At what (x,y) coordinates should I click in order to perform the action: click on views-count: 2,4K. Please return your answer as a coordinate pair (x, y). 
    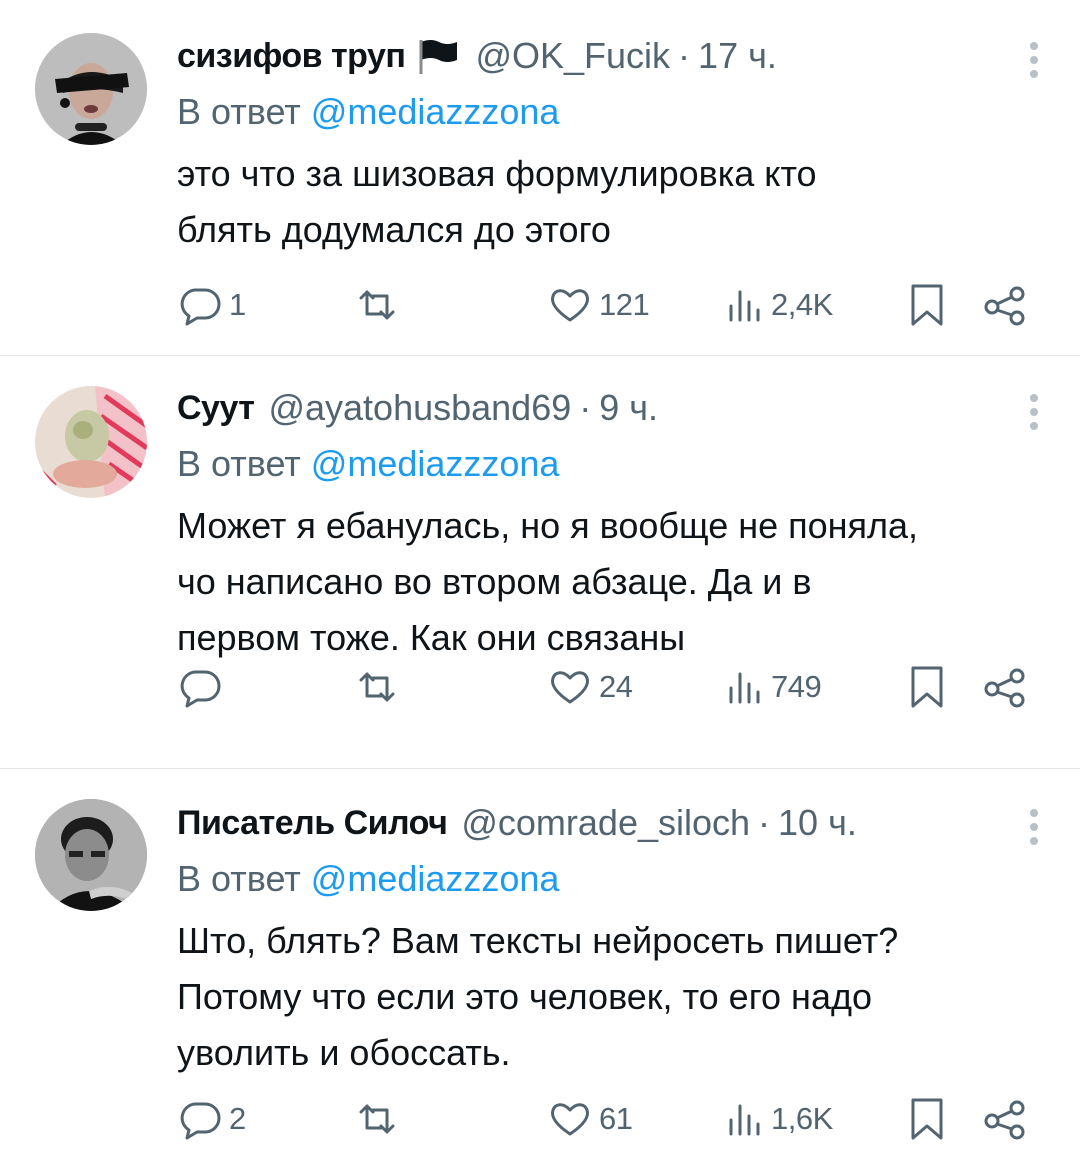
    Looking at the image, I should click on (802, 304).